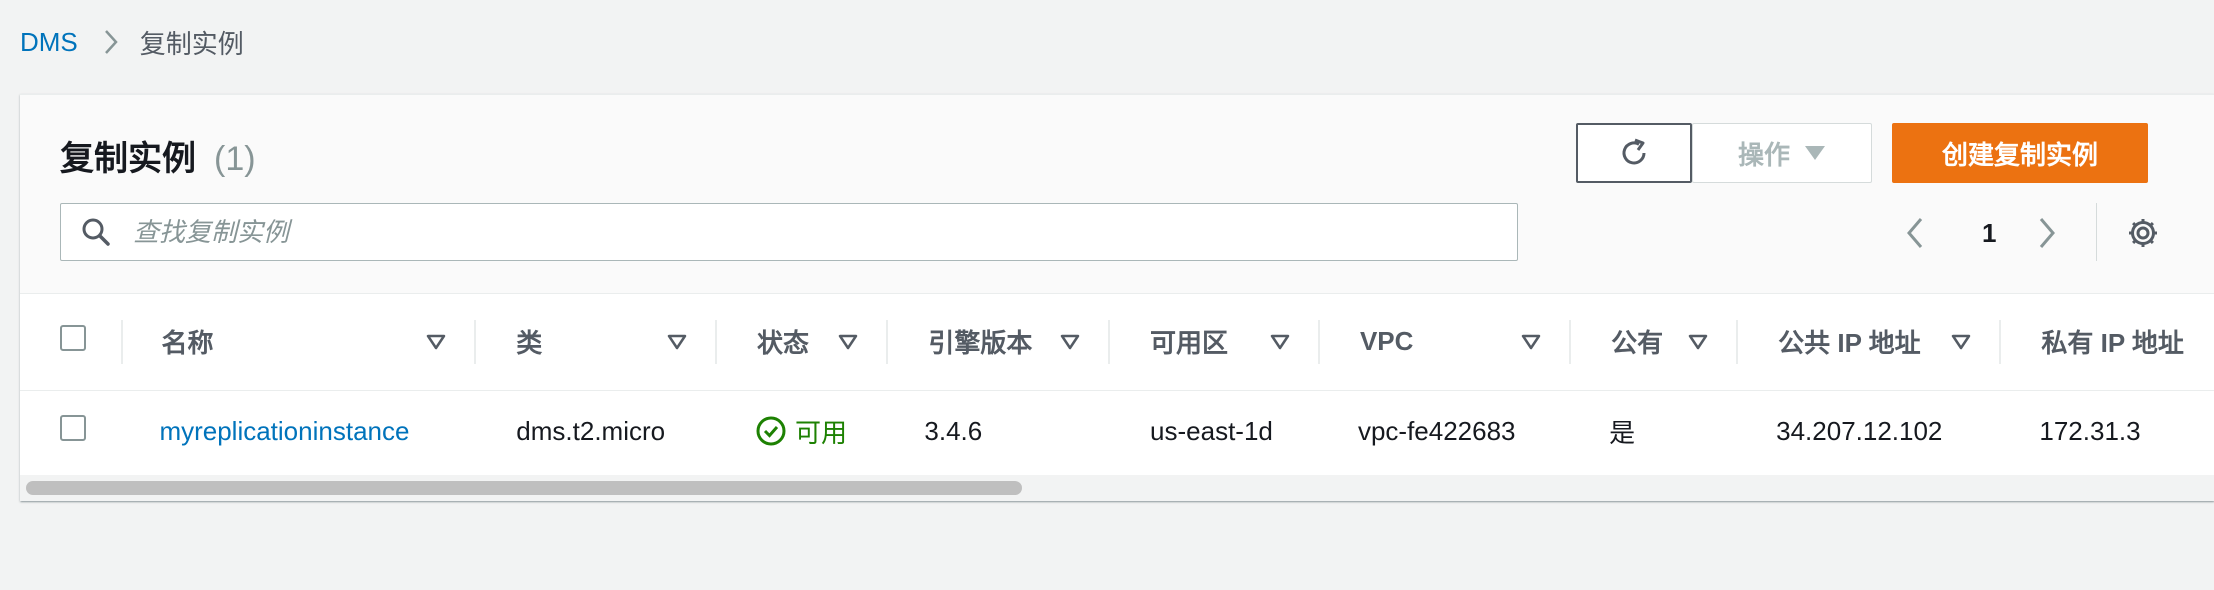  Describe the element at coordinates (1870, 342) in the screenshot. I see `column-header-public-ip: 公共 IP 地址` at that location.